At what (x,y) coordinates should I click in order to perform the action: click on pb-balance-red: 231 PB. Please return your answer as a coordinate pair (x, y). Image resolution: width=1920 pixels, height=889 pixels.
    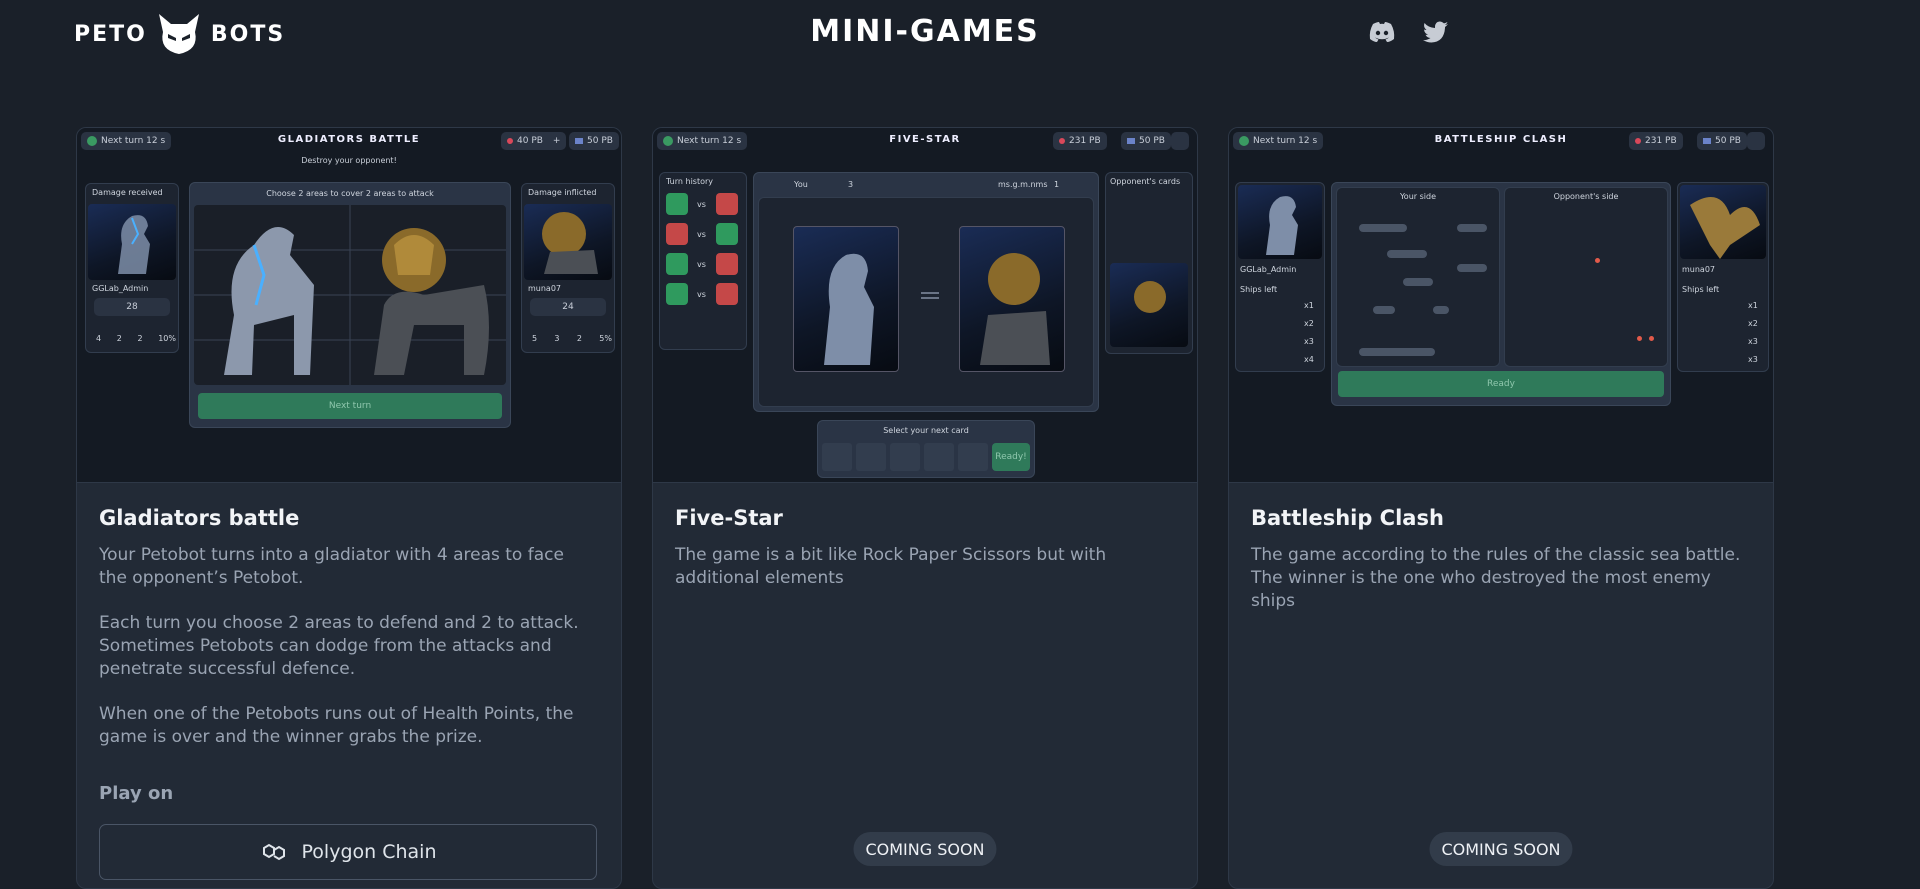
    Looking at the image, I should click on (1080, 141).